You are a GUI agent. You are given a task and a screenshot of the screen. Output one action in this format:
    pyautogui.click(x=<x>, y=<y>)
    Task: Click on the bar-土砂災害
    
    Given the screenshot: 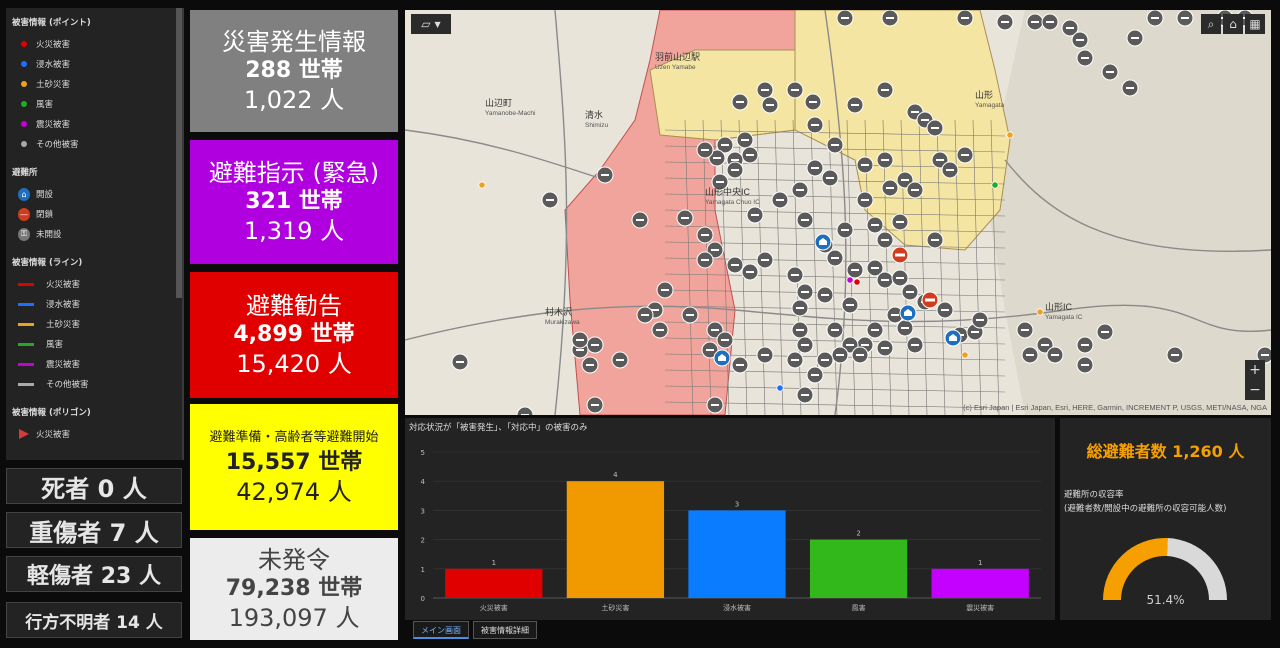 What is the action you would take?
    pyautogui.click(x=615, y=539)
    